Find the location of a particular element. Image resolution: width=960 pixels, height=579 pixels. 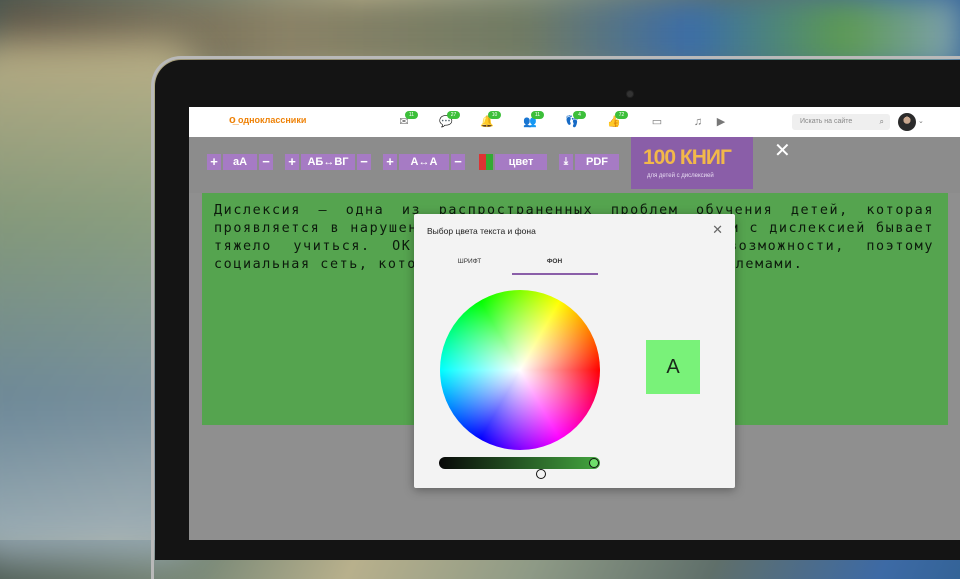

color-button: цвет is located at coordinates (521, 162).